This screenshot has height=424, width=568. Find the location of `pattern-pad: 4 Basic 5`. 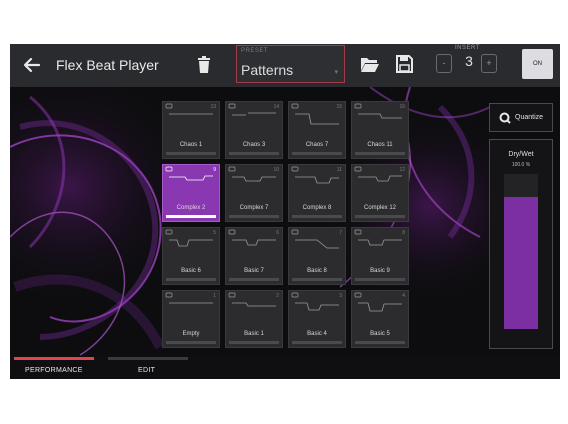

pattern-pad: 4 Basic 5 is located at coordinates (380, 319).